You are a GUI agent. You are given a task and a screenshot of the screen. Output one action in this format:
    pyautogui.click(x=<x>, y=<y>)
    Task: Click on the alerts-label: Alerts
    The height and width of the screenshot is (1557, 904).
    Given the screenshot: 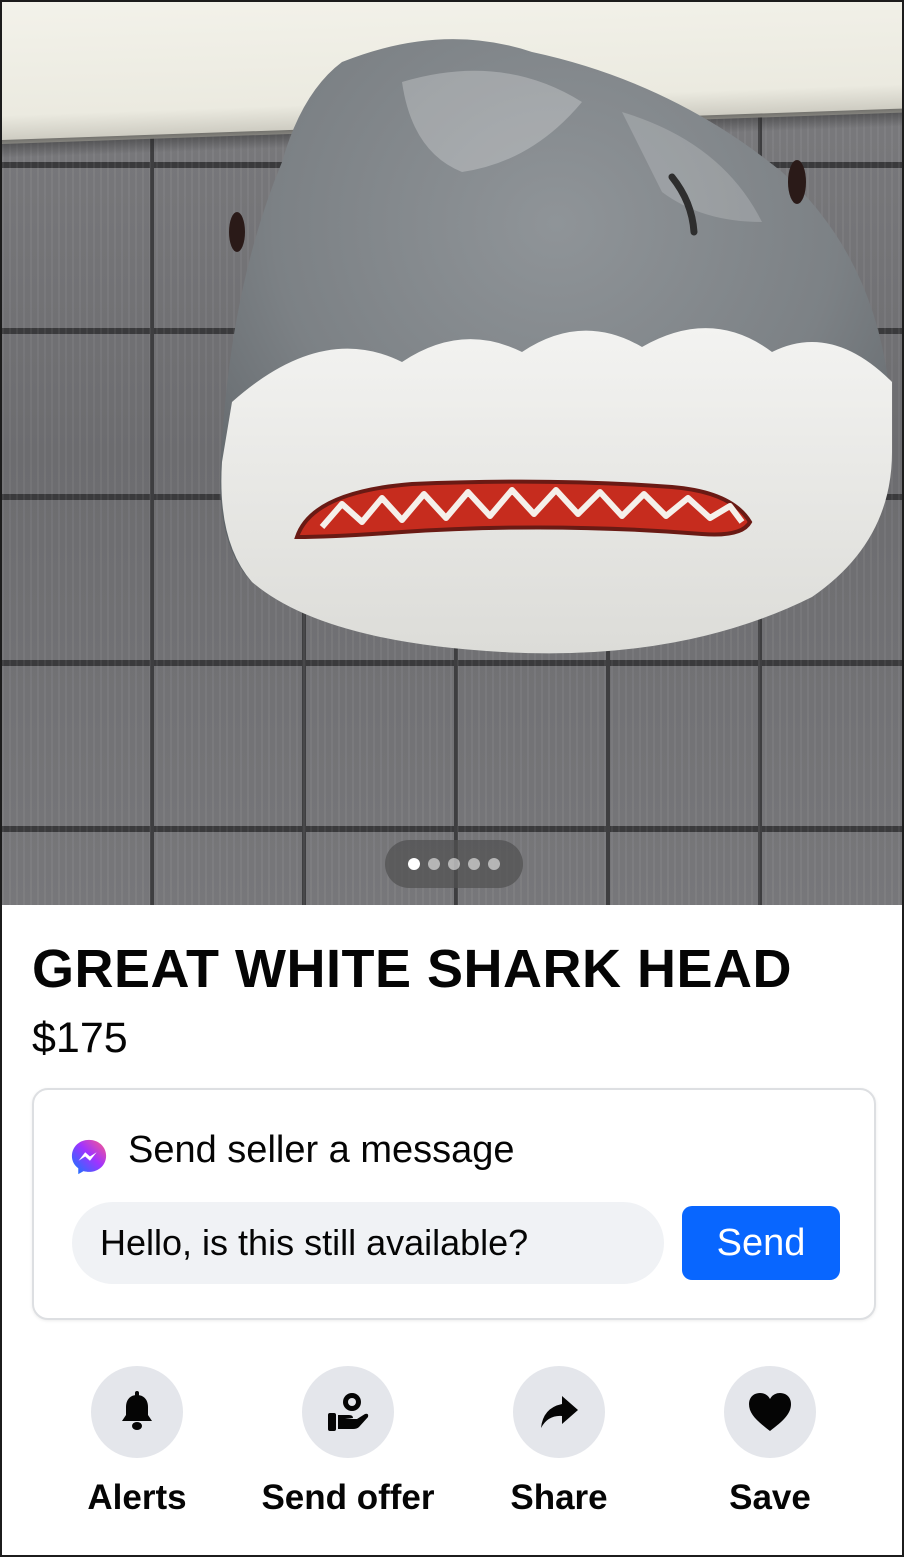 What is the action you would take?
    pyautogui.click(x=137, y=1497)
    